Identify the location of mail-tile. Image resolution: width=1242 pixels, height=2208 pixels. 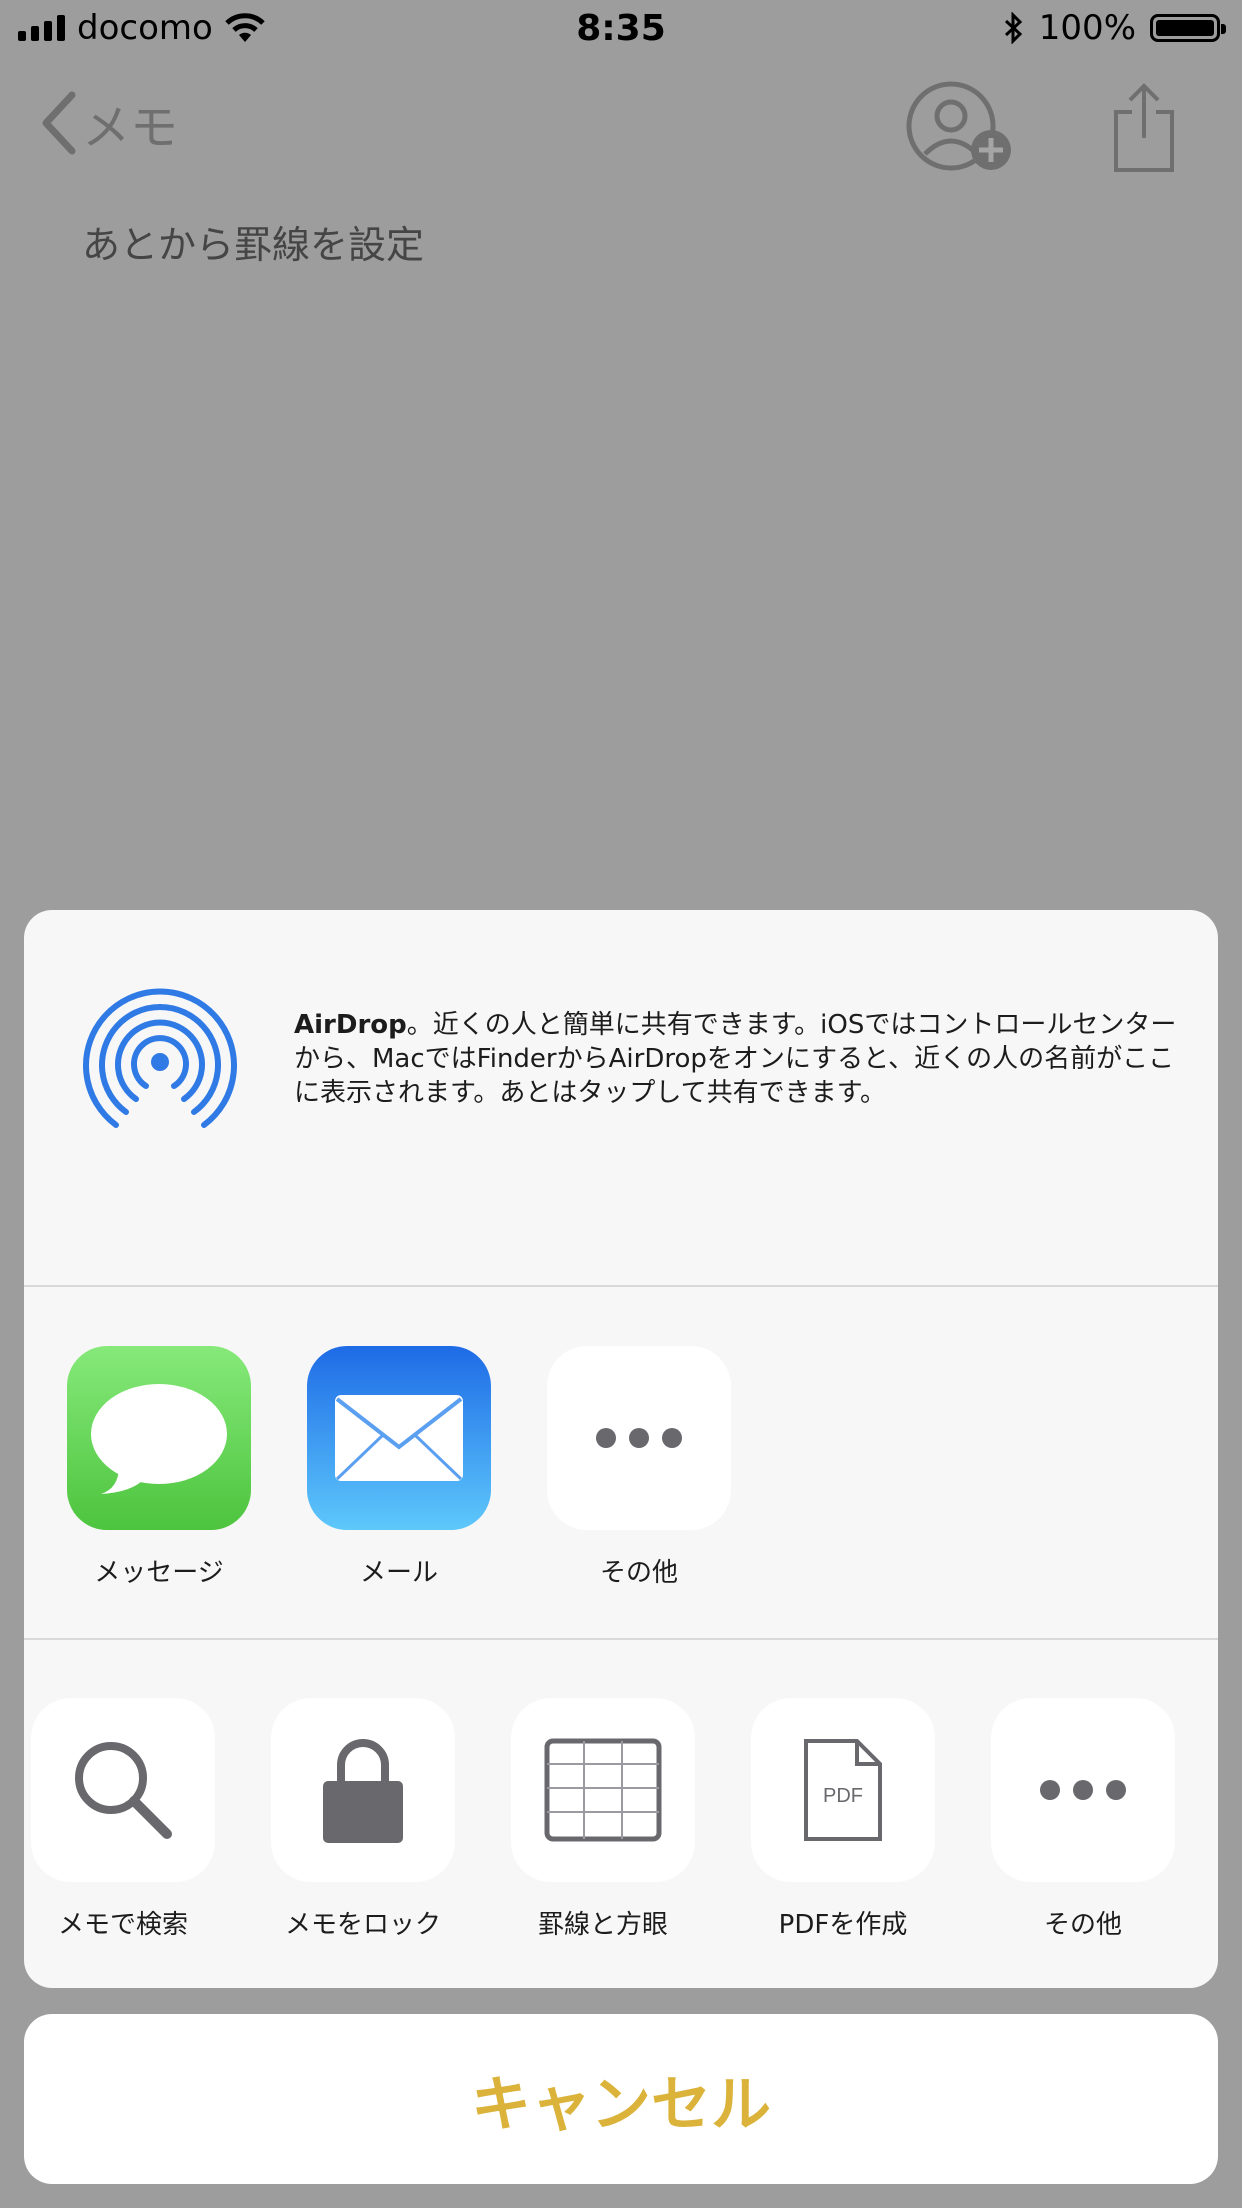
(399, 1438).